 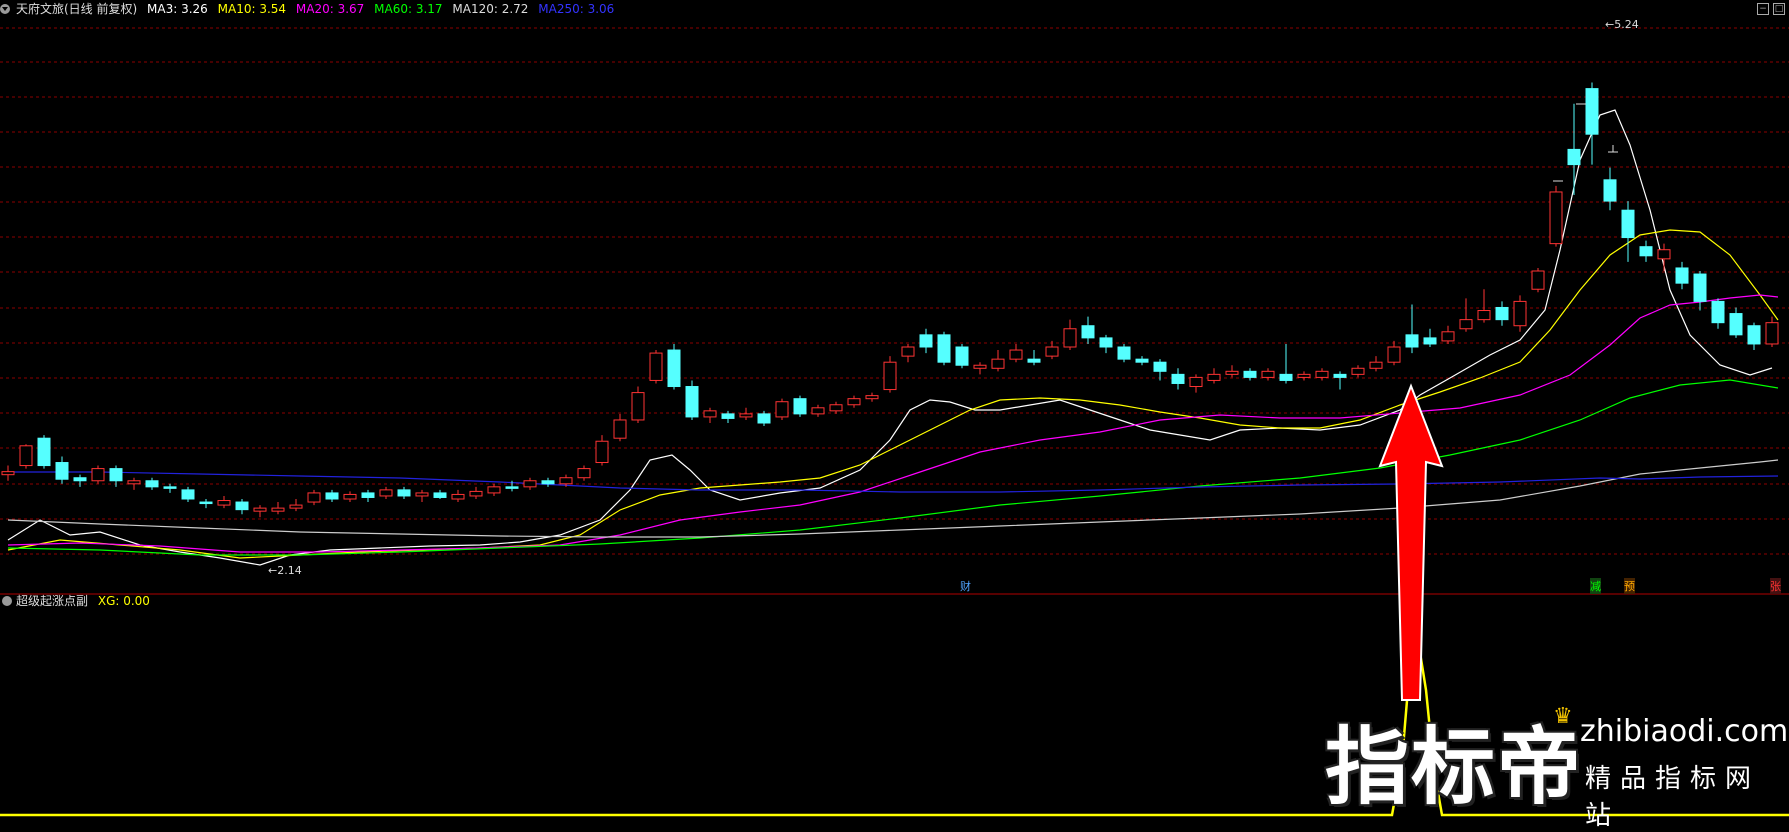 I want to click on sub-chart-legend: 超级起涨点副 XG: 0.00, so click(x=78, y=601).